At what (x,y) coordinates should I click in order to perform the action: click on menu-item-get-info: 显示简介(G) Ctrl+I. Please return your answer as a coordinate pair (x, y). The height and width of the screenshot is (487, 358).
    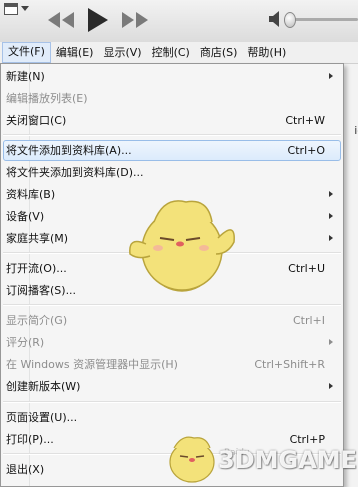
    Looking at the image, I should click on (172, 320).